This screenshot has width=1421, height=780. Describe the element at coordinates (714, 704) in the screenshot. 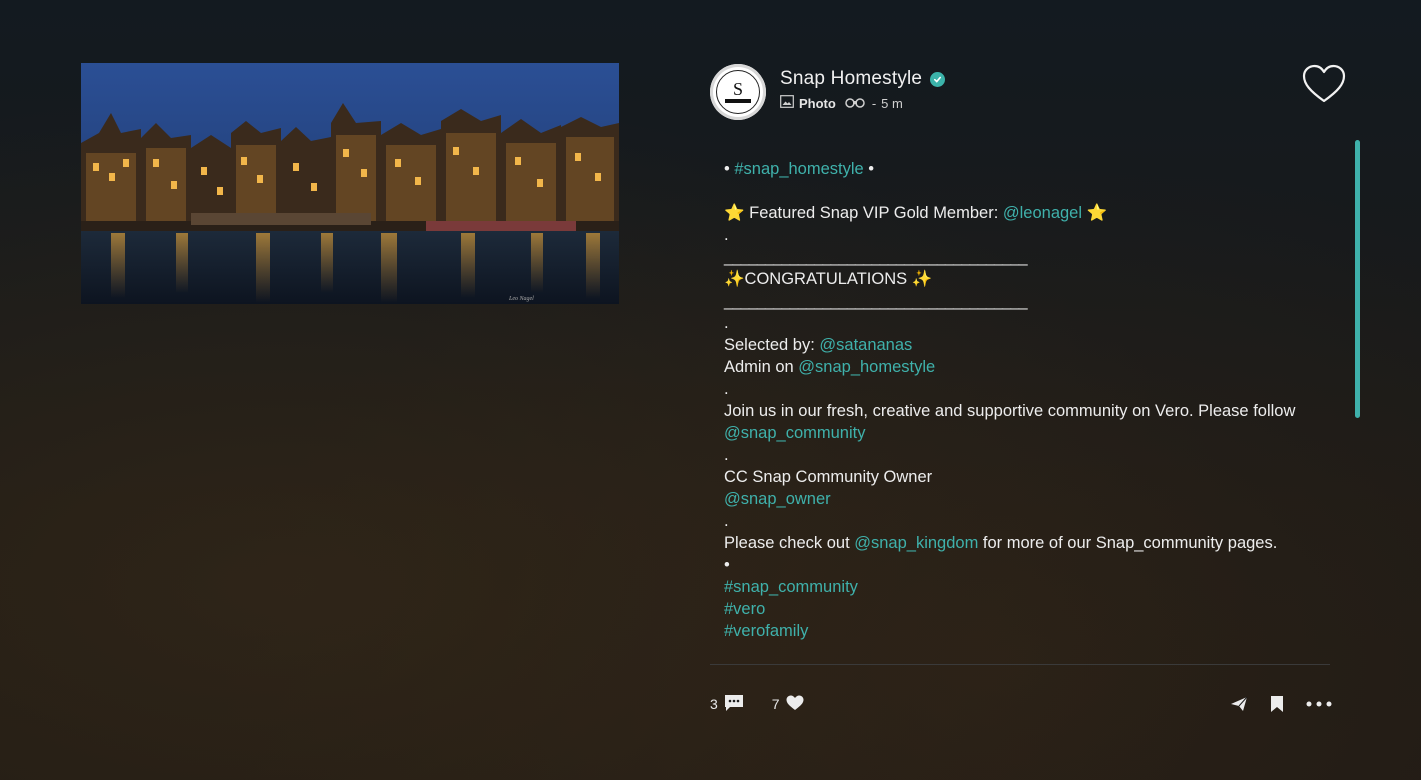

I see `comments-count: 3` at that location.